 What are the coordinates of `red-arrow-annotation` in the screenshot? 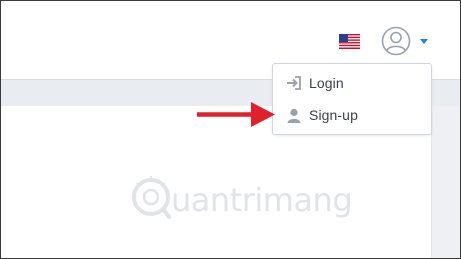 It's located at (236, 114).